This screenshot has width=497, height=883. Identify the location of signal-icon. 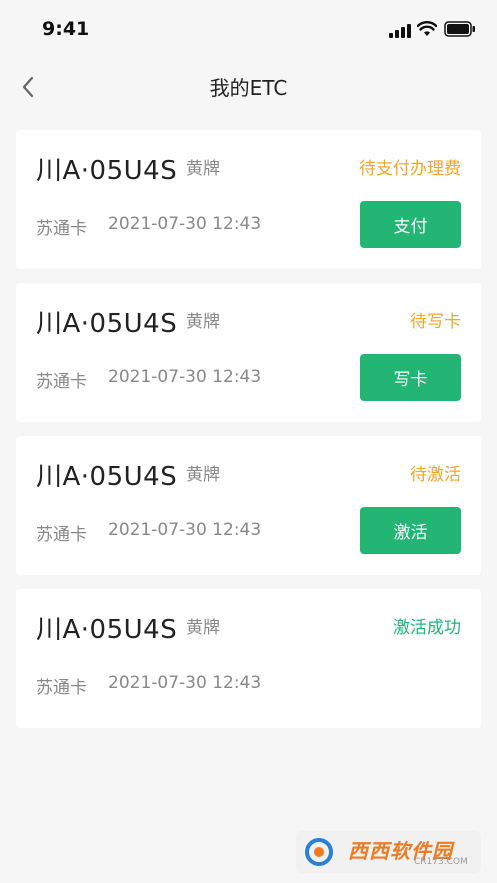
(400, 31).